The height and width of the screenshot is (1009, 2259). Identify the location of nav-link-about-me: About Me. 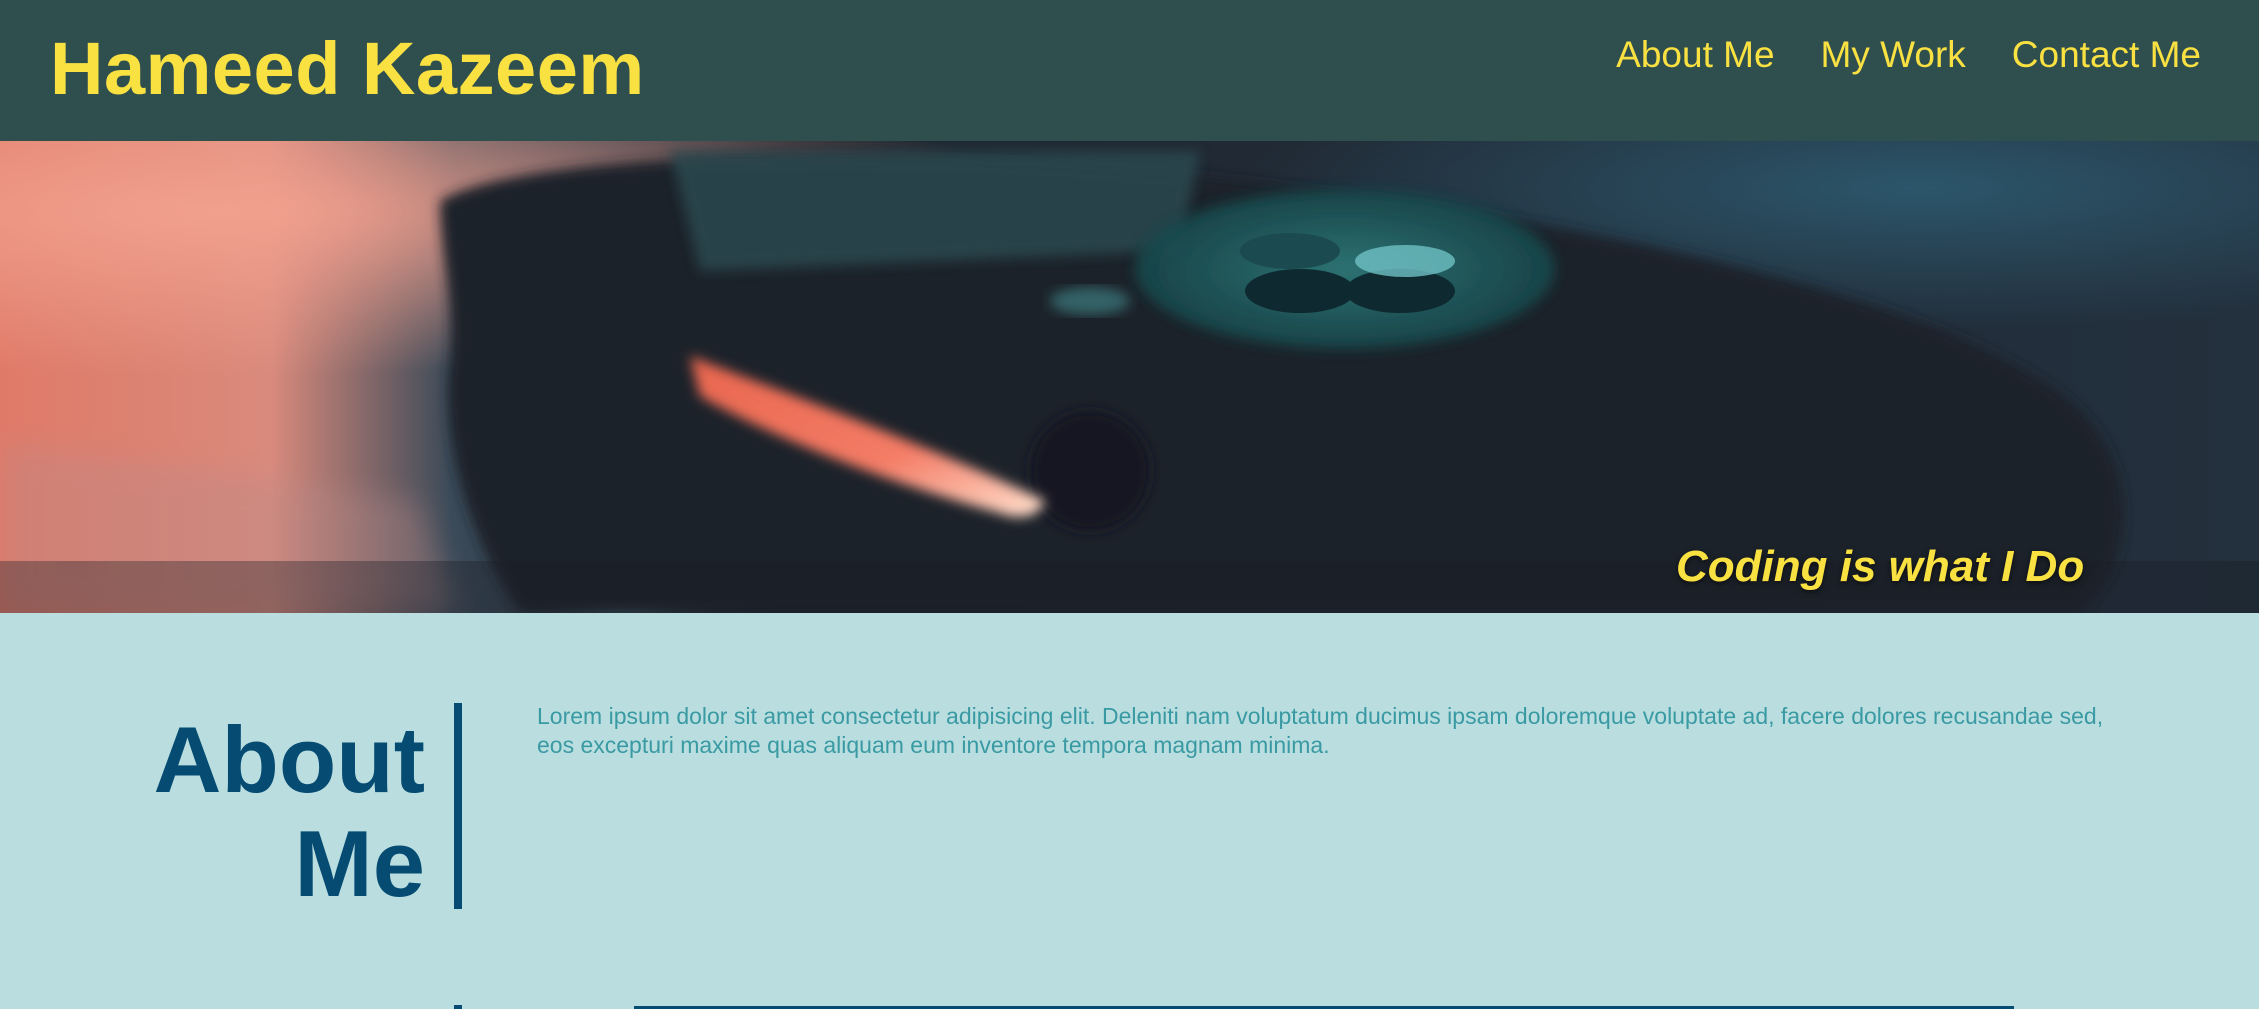
(1695, 55).